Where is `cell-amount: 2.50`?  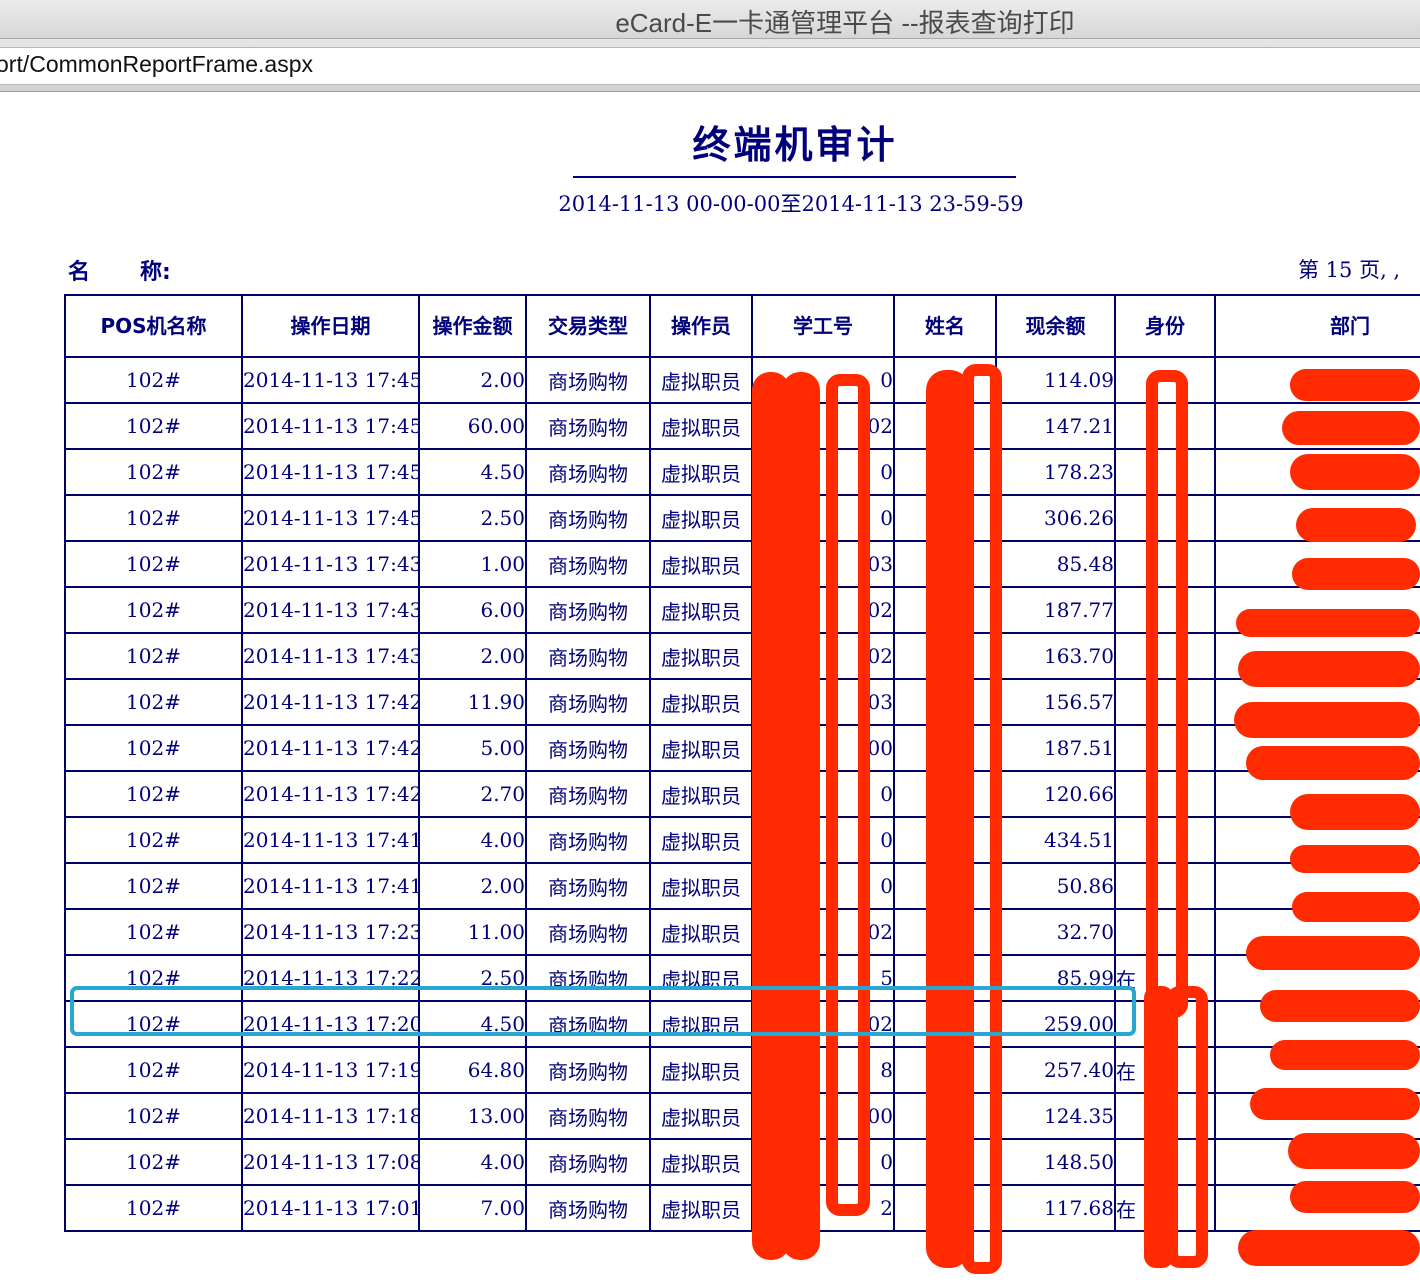
cell-amount: 2.50 is located at coordinates (472, 518).